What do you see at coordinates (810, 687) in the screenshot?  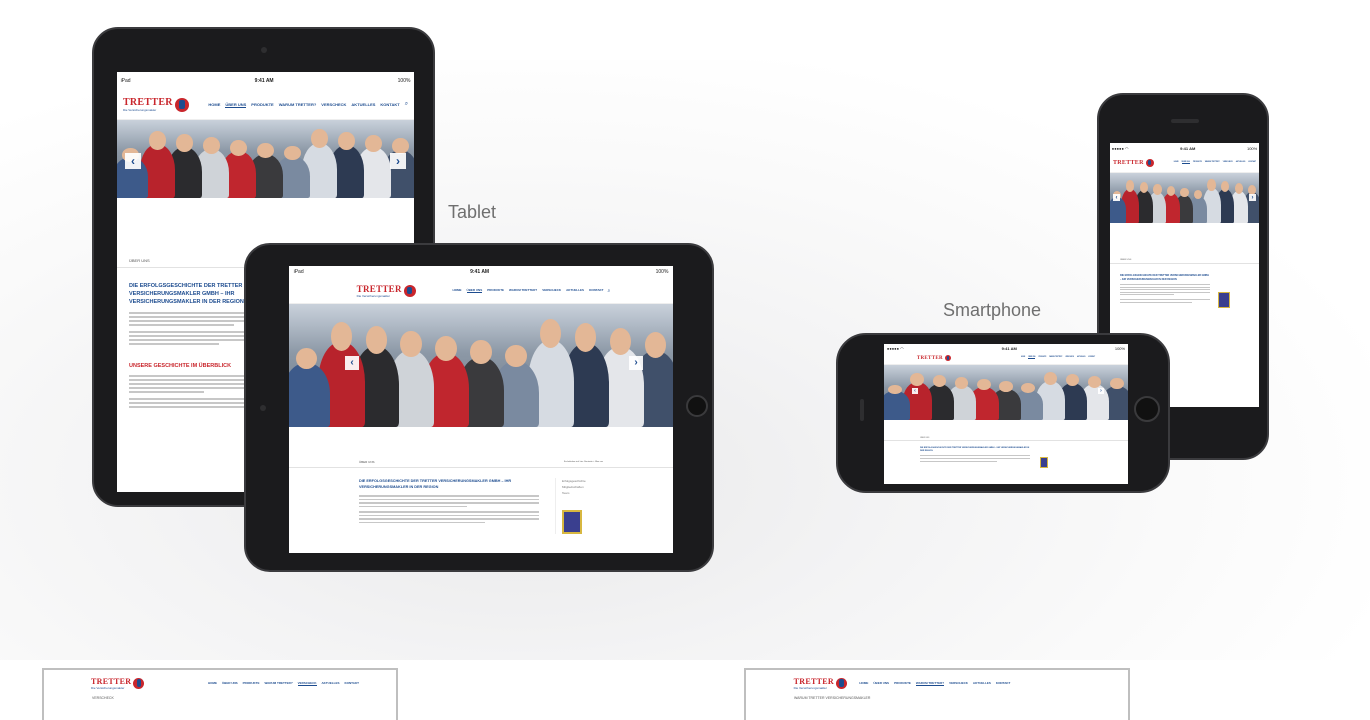 I see `logo-tagline: Die Versicherungsmakler` at bounding box center [810, 687].